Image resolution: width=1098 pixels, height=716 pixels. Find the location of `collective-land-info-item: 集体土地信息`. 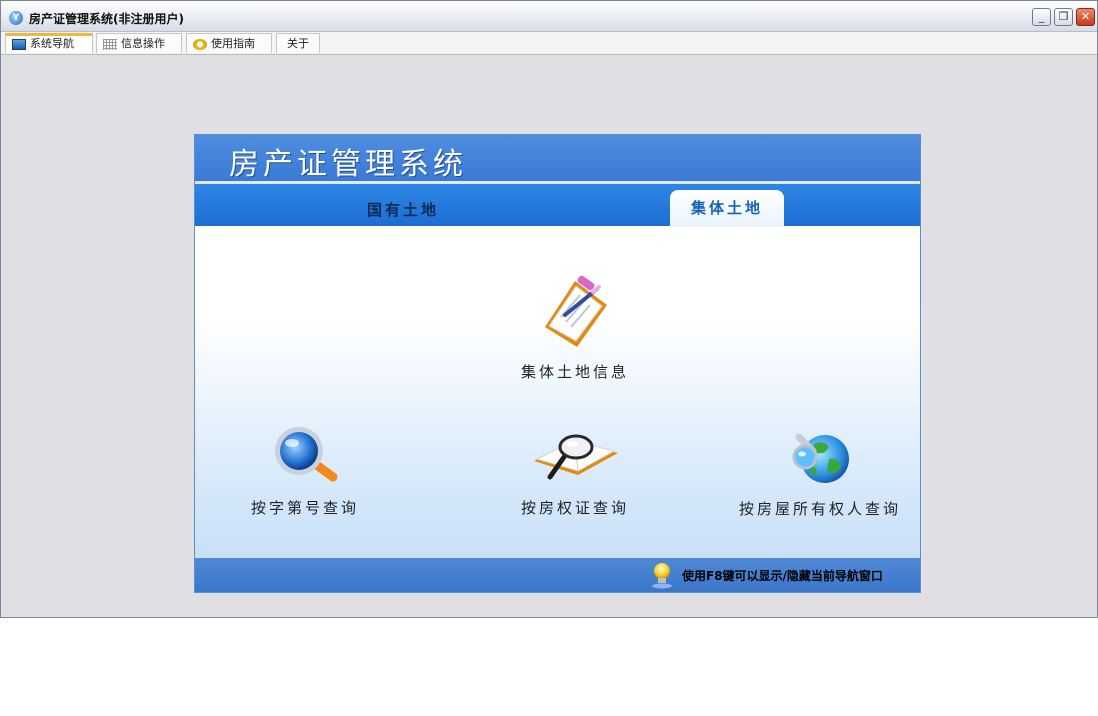

collective-land-info-item: 集体土地信息 is located at coordinates (575, 328).